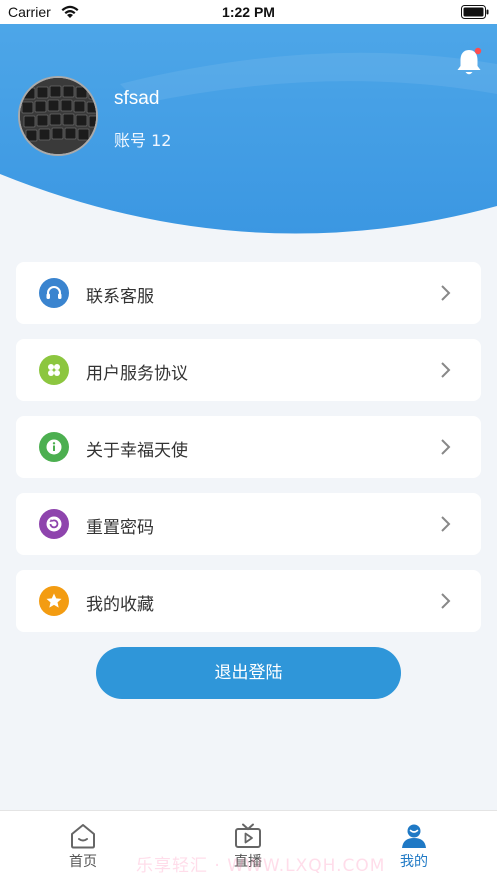 Image resolution: width=497 pixels, height=883 pixels. Describe the element at coordinates (248, 293) in the screenshot. I see `menu-item-contact-service: 联系客服` at that location.